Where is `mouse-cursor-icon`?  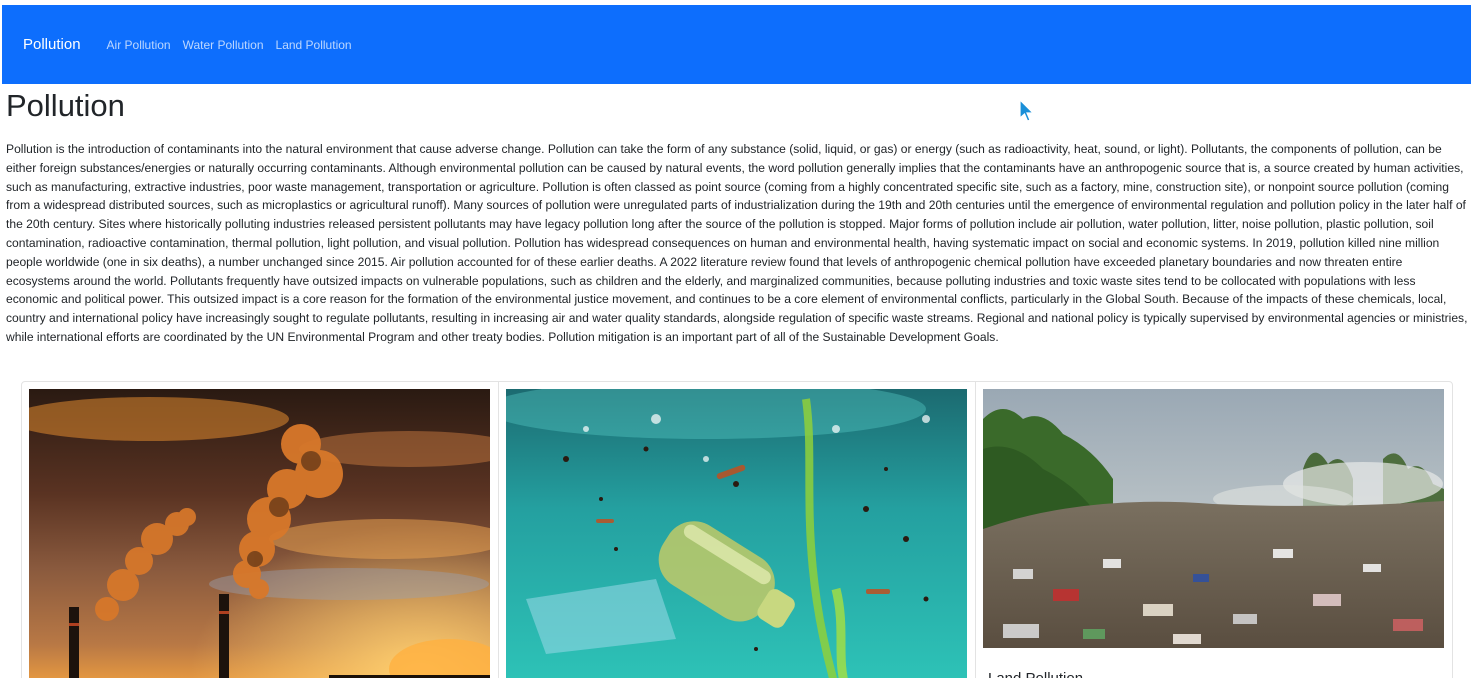
mouse-cursor-icon is located at coordinates (1027, 110).